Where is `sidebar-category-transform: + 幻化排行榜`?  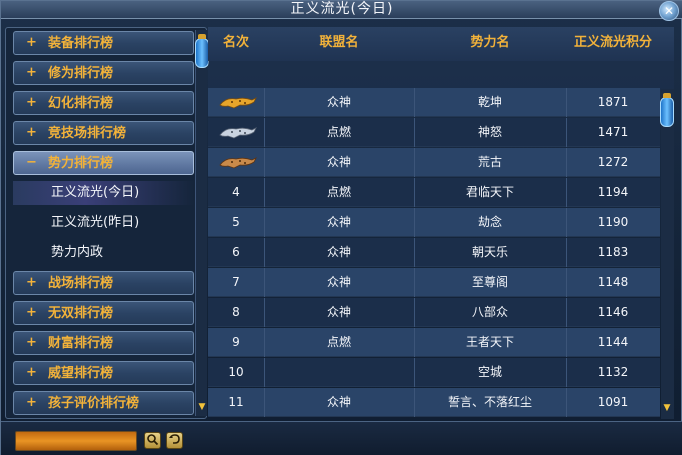 sidebar-category-transform: + 幻化排行榜 is located at coordinates (103, 103).